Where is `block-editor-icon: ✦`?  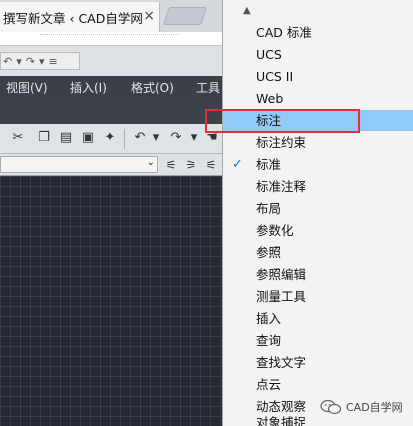
block-editor-icon: ✦ is located at coordinates (110, 138).